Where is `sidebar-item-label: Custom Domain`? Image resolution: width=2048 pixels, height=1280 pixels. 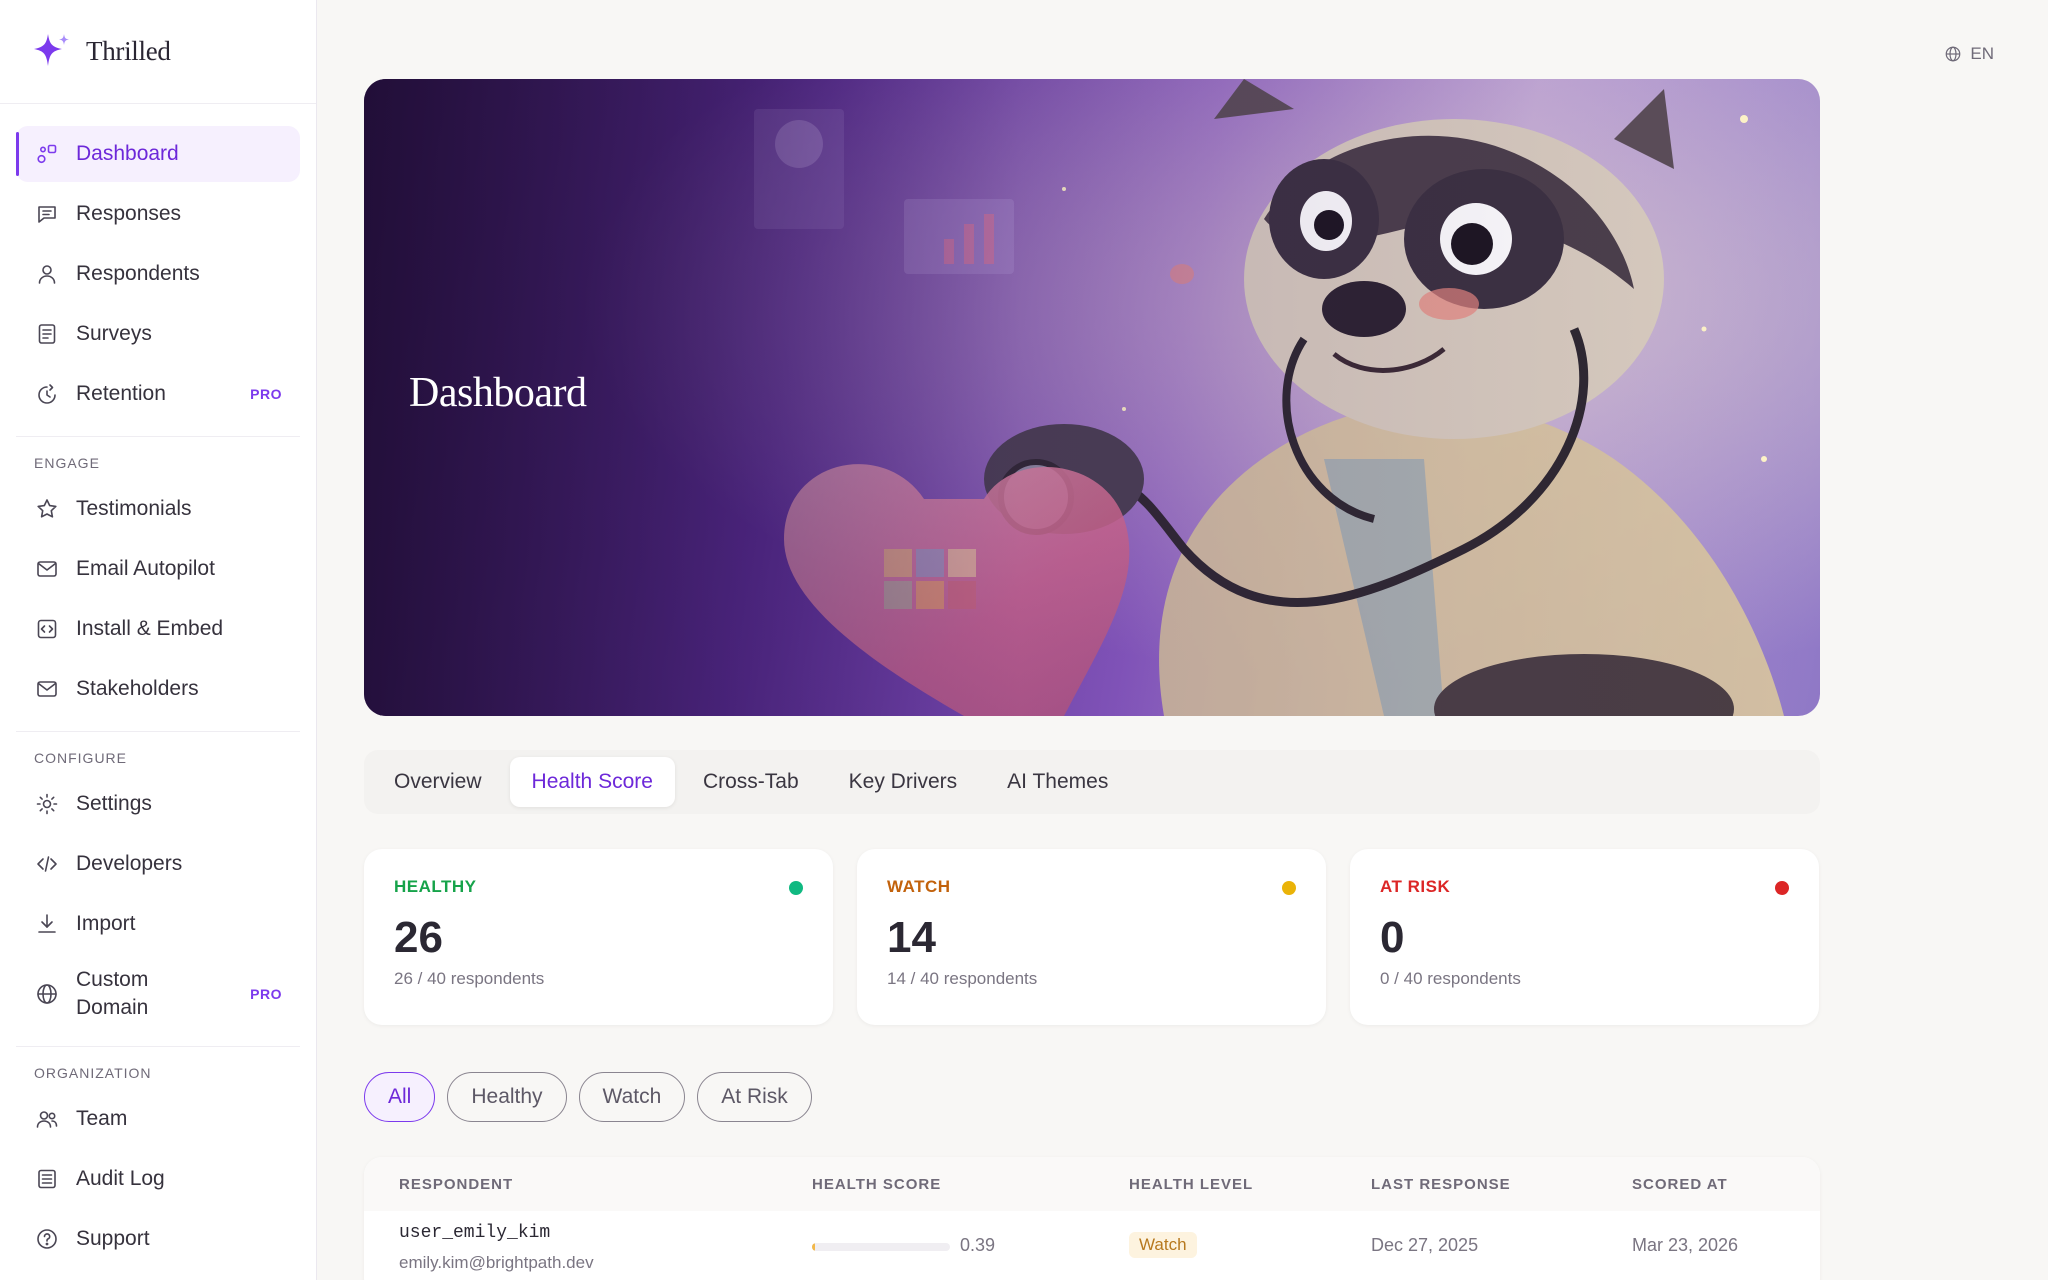
sidebar-item-label: Custom Domain is located at coordinates (112, 993).